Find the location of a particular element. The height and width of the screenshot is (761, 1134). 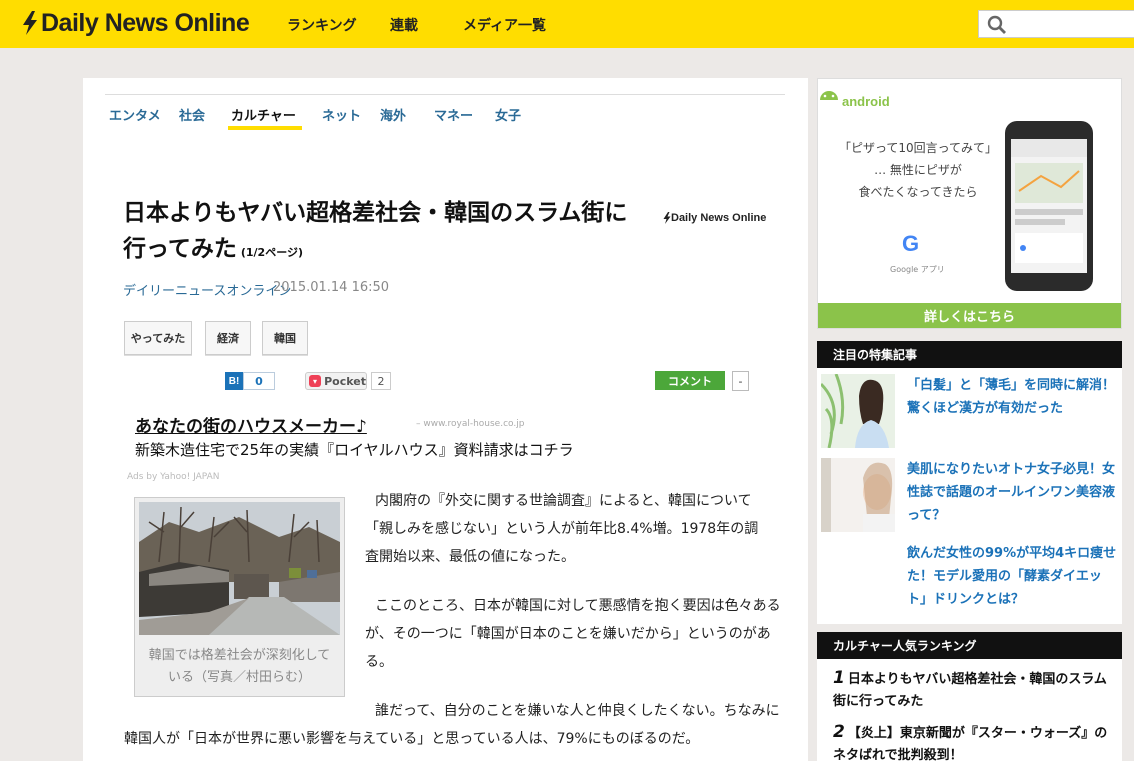

article-title: 日本よりもヤバい超格差社会・韓国のスラム街に 行ってみた (1/2ページ) is located at coordinates (388, 233).